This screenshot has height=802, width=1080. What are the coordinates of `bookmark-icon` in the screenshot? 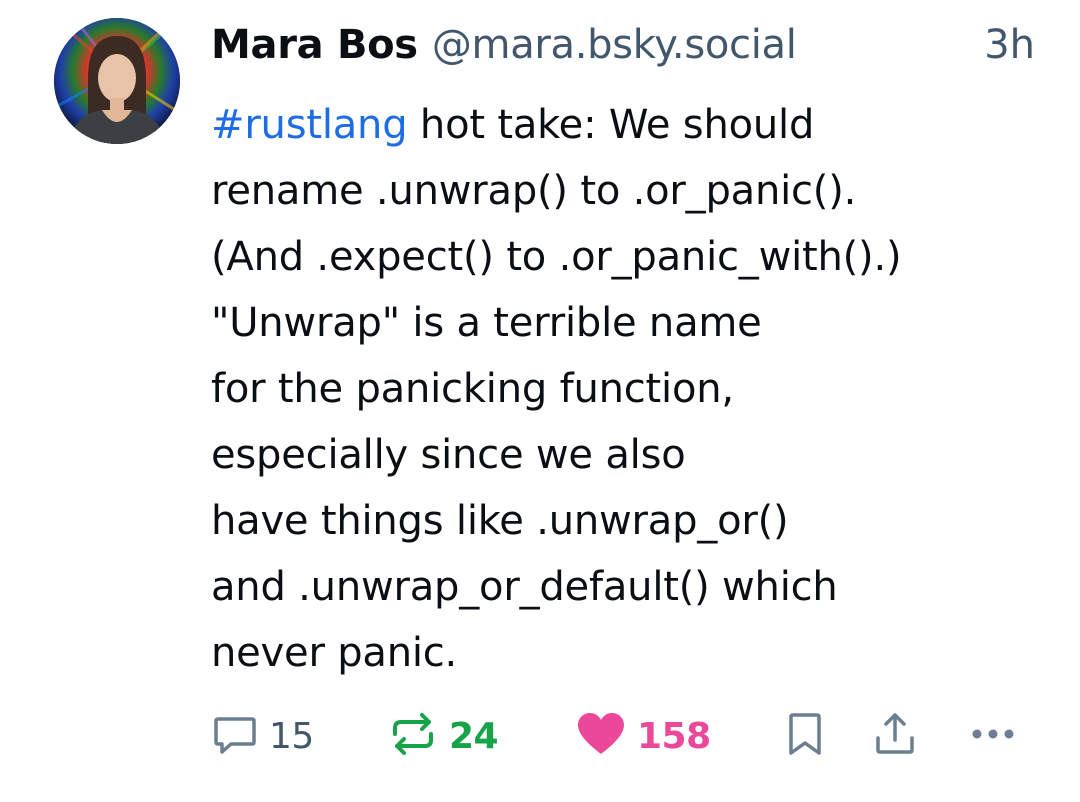 It's located at (805, 736).